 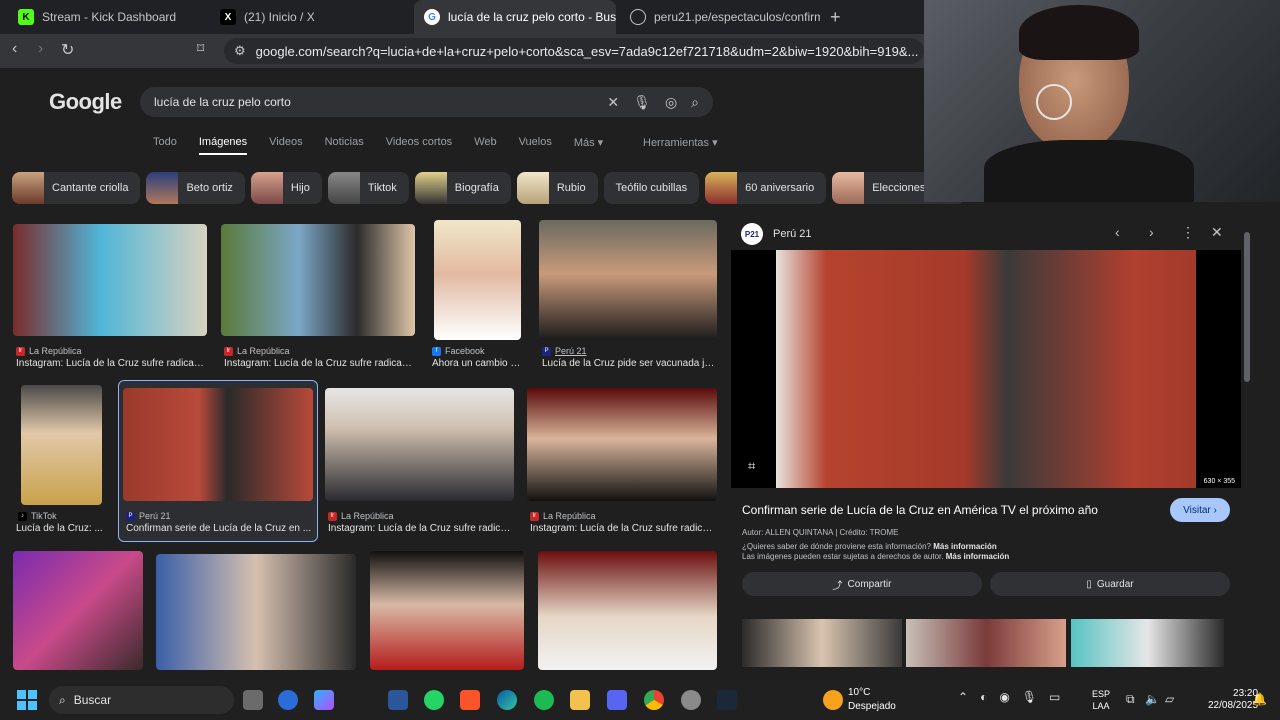 I want to click on chip-rubio: Rubio, so click(x=557, y=188).